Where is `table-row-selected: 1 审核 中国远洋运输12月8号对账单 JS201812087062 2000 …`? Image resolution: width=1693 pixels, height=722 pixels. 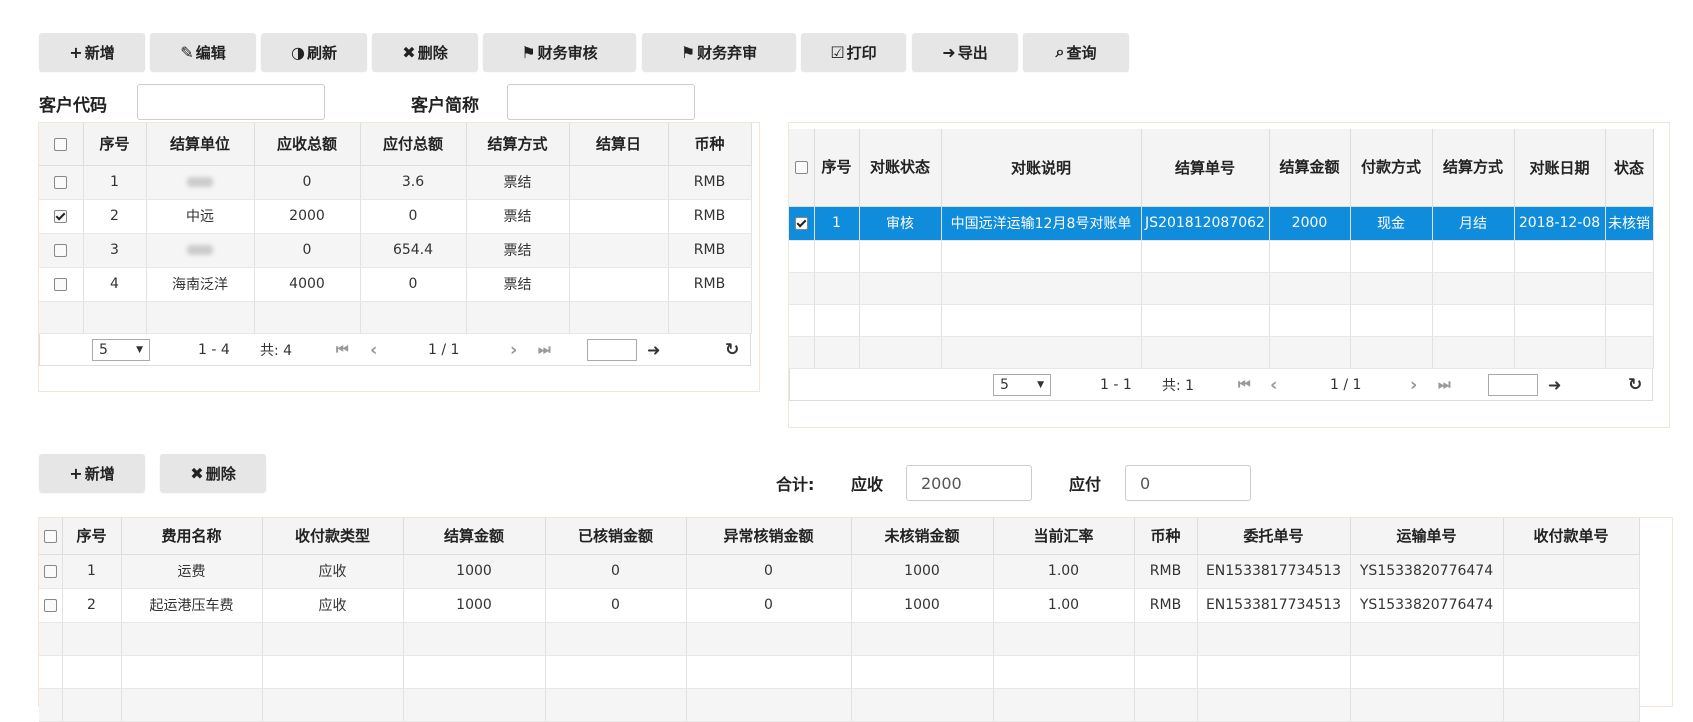 table-row-selected: 1 审核 中国远洋运输12月8号对账单 JS201812087062 2000 … is located at coordinates (1221, 223).